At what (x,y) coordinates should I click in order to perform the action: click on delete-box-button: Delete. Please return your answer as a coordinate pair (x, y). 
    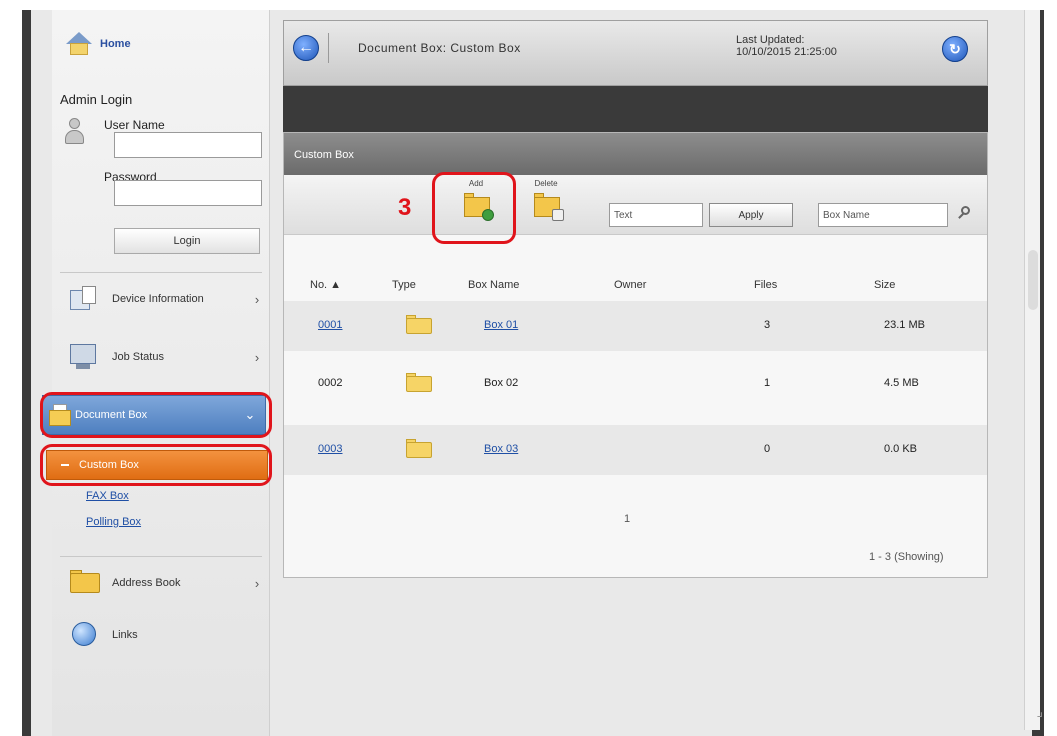
    Looking at the image, I should click on (546, 204).